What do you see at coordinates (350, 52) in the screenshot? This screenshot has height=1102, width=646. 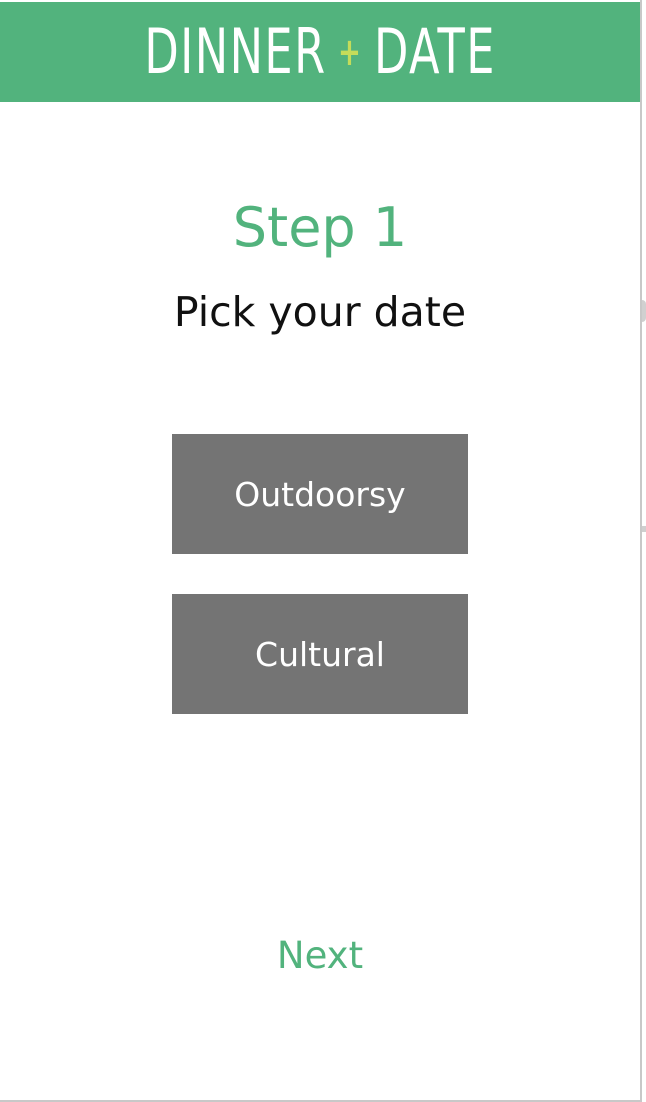 I see `logo-plus-icon: +` at bounding box center [350, 52].